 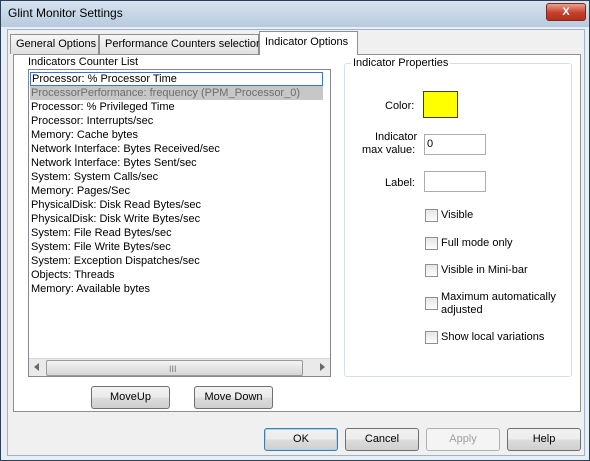 What do you see at coordinates (83, 62) in the screenshot?
I see `counter-list-heading: Indicators Counter List` at bounding box center [83, 62].